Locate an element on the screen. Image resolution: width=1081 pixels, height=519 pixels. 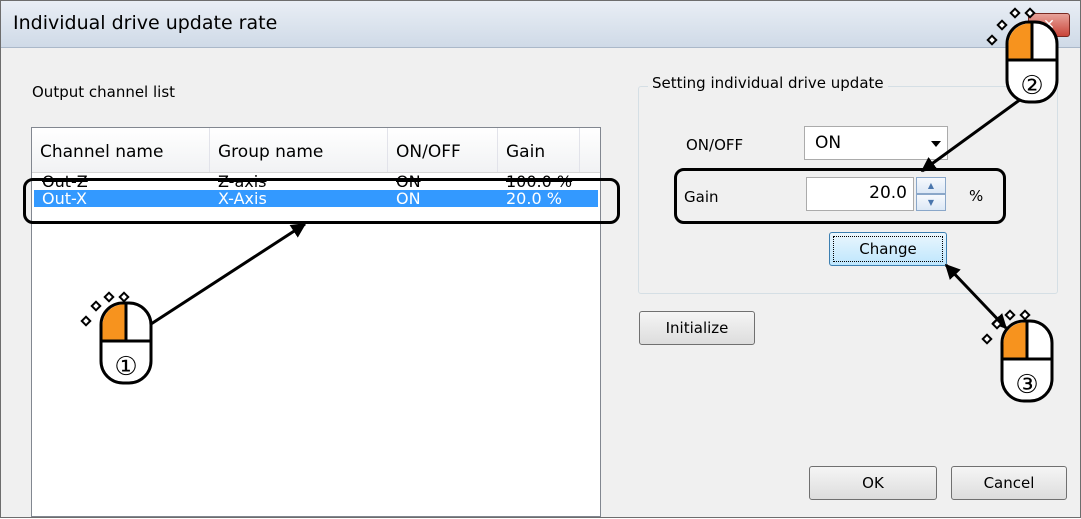
callout-step3: ③ is located at coordinates (1026, 385).